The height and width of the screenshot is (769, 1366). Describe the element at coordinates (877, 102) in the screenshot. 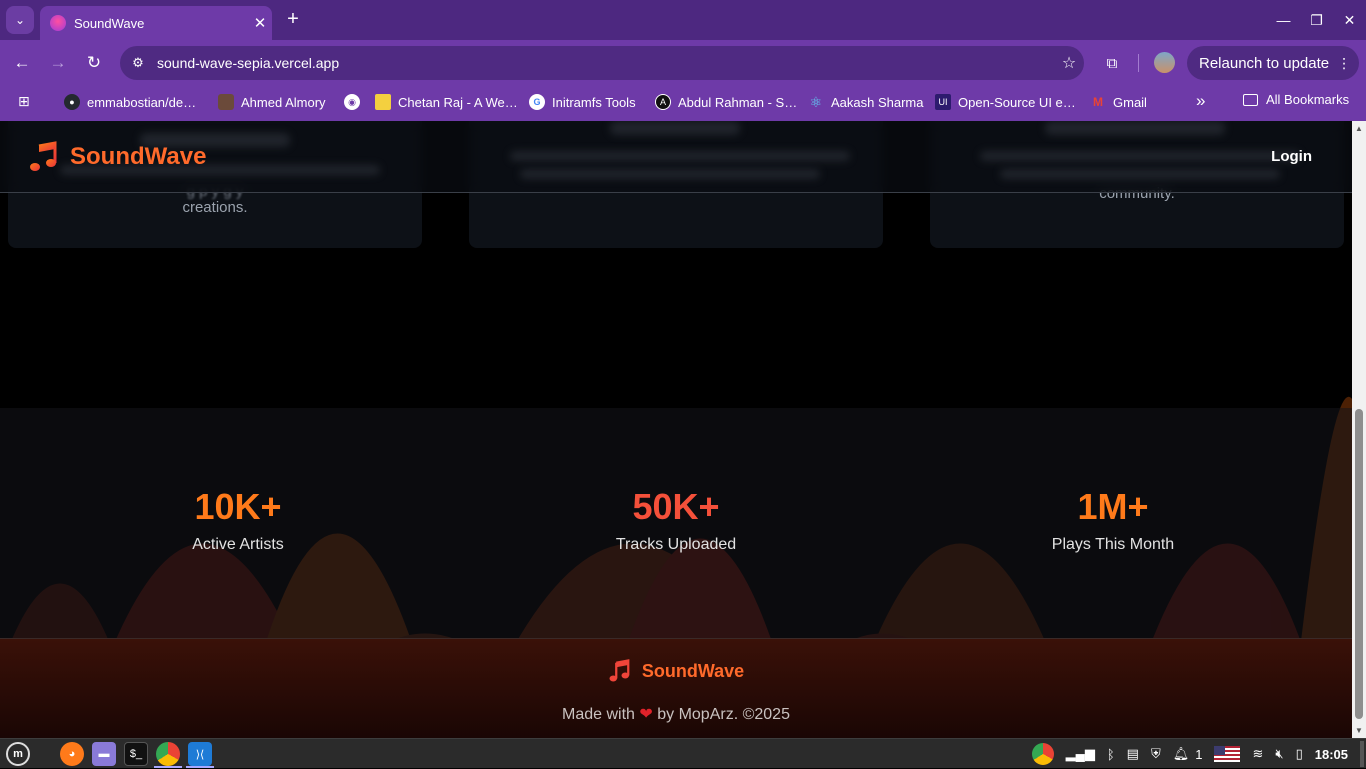

I see `bookmark-label: Aakash Sharma` at that location.